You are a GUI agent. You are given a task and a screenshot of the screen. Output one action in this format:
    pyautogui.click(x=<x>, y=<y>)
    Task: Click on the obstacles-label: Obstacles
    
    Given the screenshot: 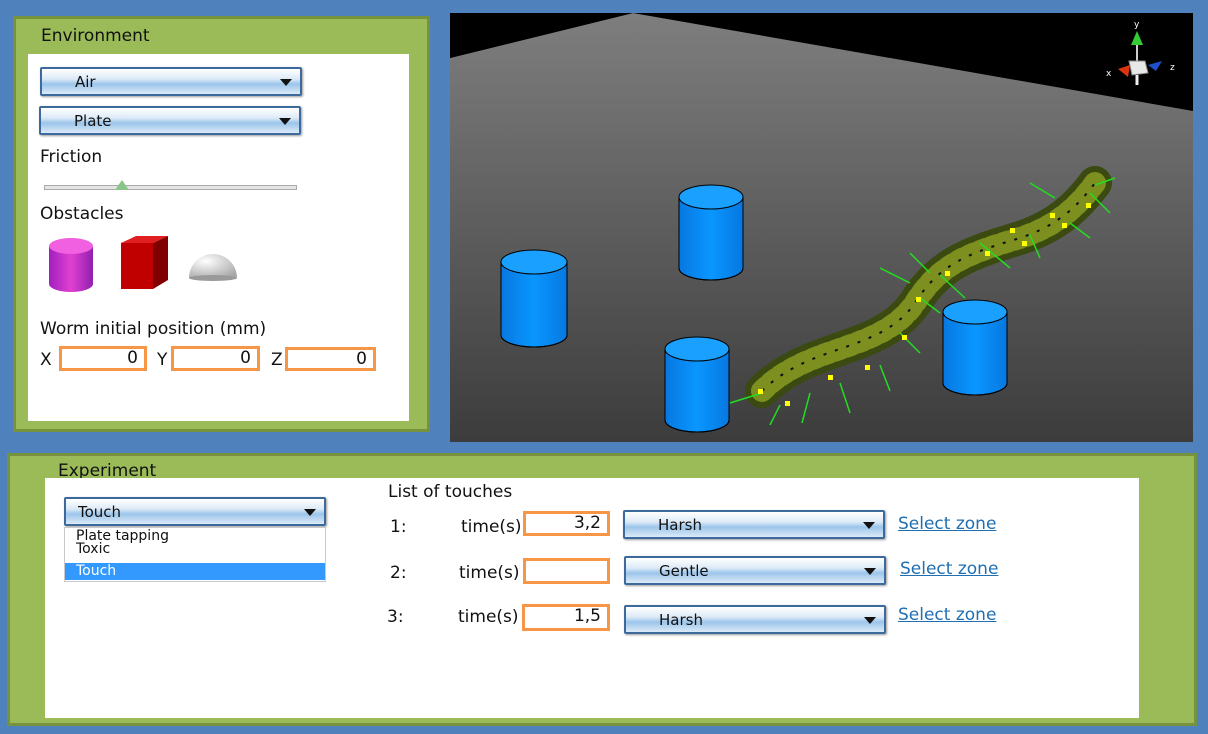 What is the action you would take?
    pyautogui.click(x=82, y=214)
    